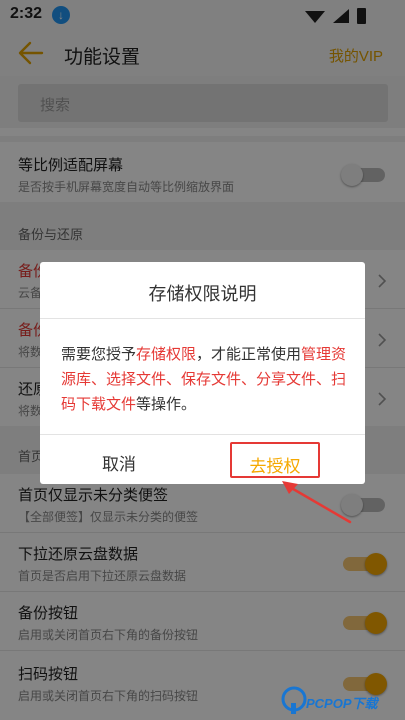 This screenshot has width=405, height=720. What do you see at coordinates (119, 462) in the screenshot?
I see `cancel-button: 取消` at bounding box center [119, 462].